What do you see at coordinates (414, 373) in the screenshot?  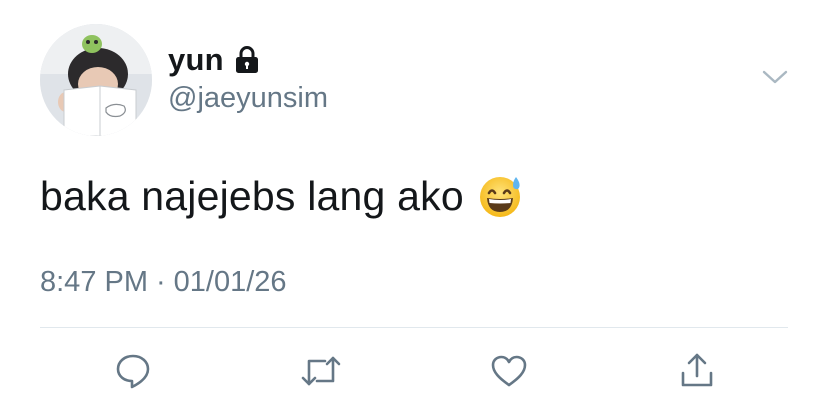 I see `action-bar` at bounding box center [414, 373].